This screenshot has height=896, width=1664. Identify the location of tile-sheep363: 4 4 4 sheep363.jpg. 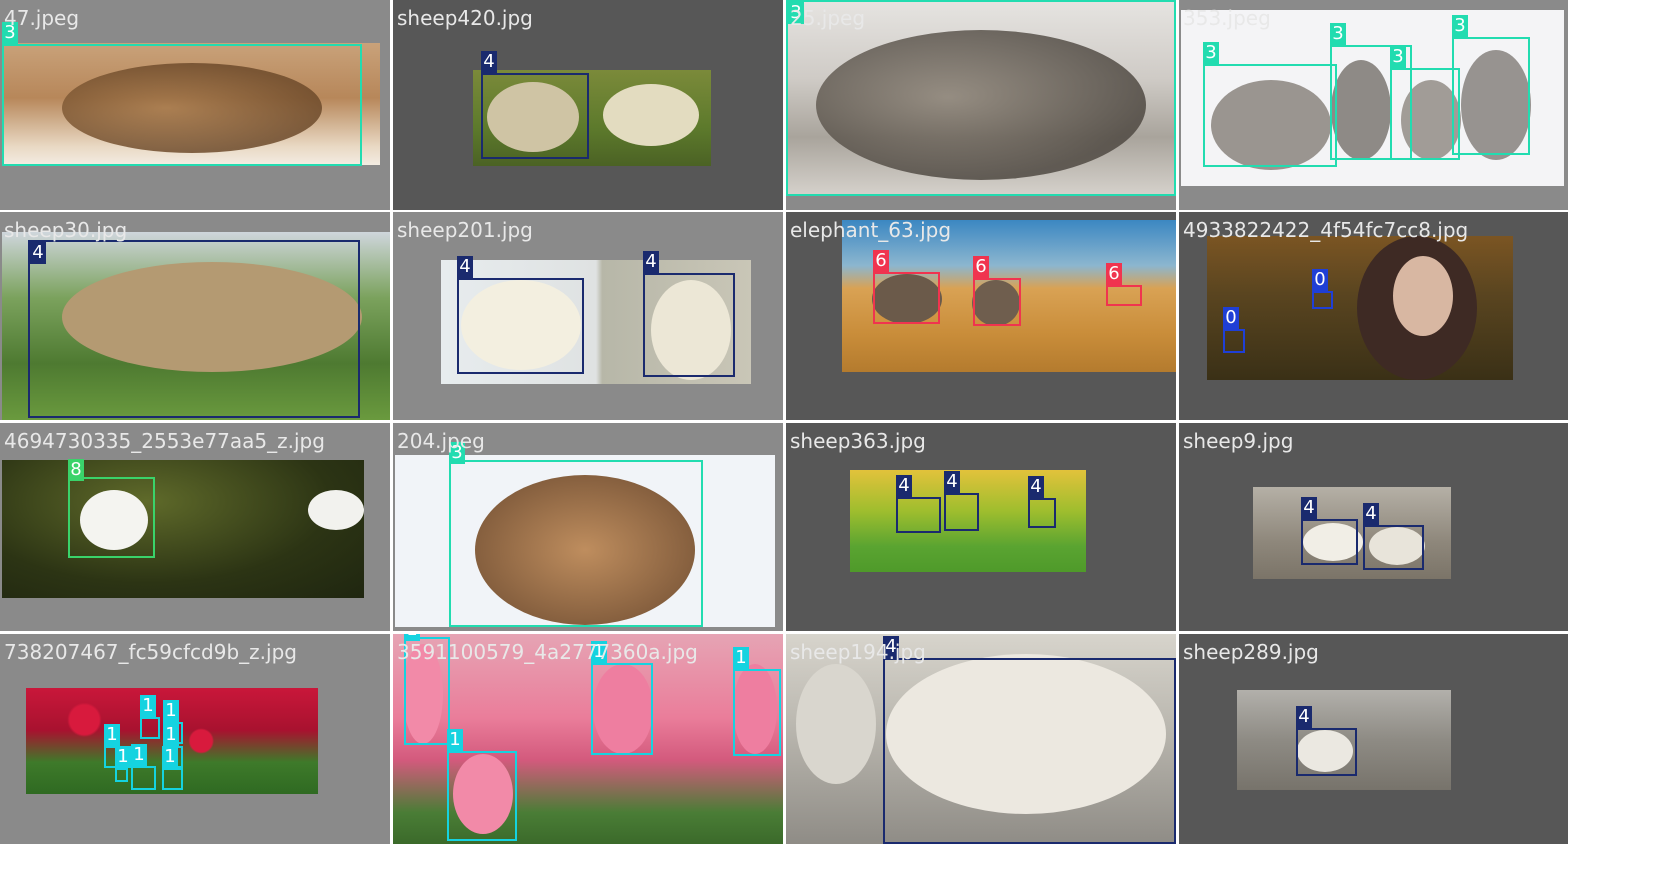
(981, 527).